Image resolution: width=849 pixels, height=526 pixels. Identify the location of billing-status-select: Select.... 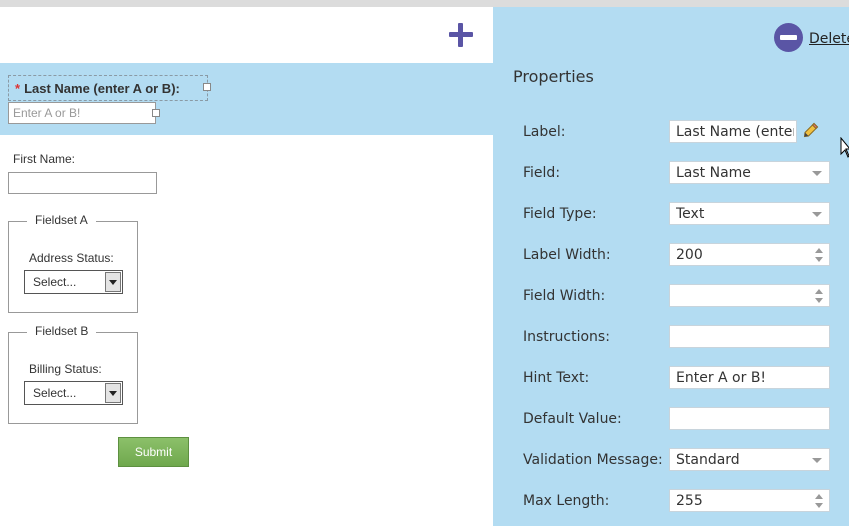
(73, 393).